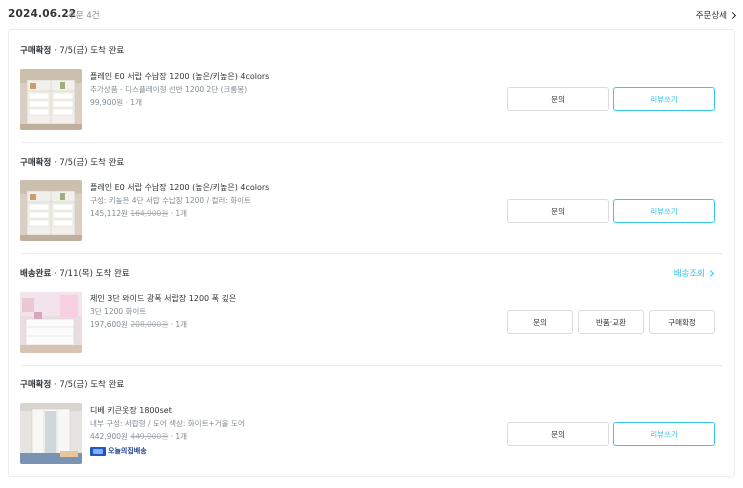  What do you see at coordinates (98, 451) in the screenshot?
I see `truck-icon` at bounding box center [98, 451].